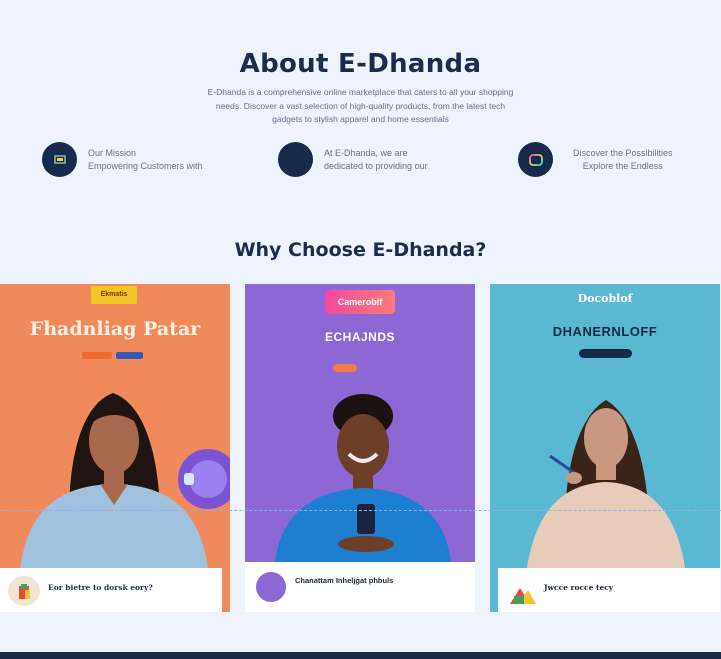  I want to click on footer-bar, so click(360, 655).